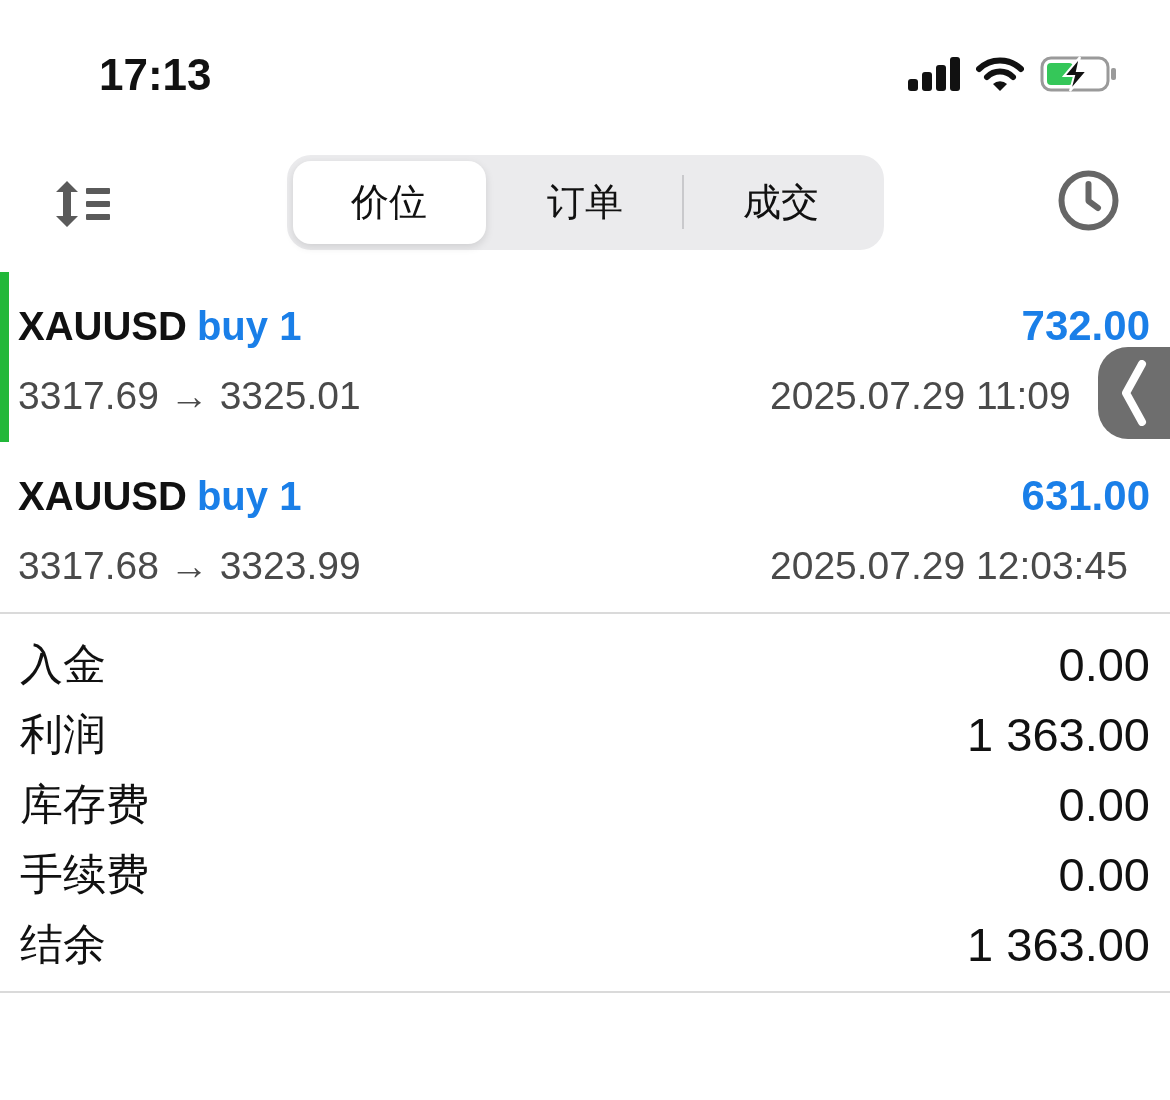  What do you see at coordinates (1088, 200) in the screenshot?
I see `history-clock-icon` at bounding box center [1088, 200].